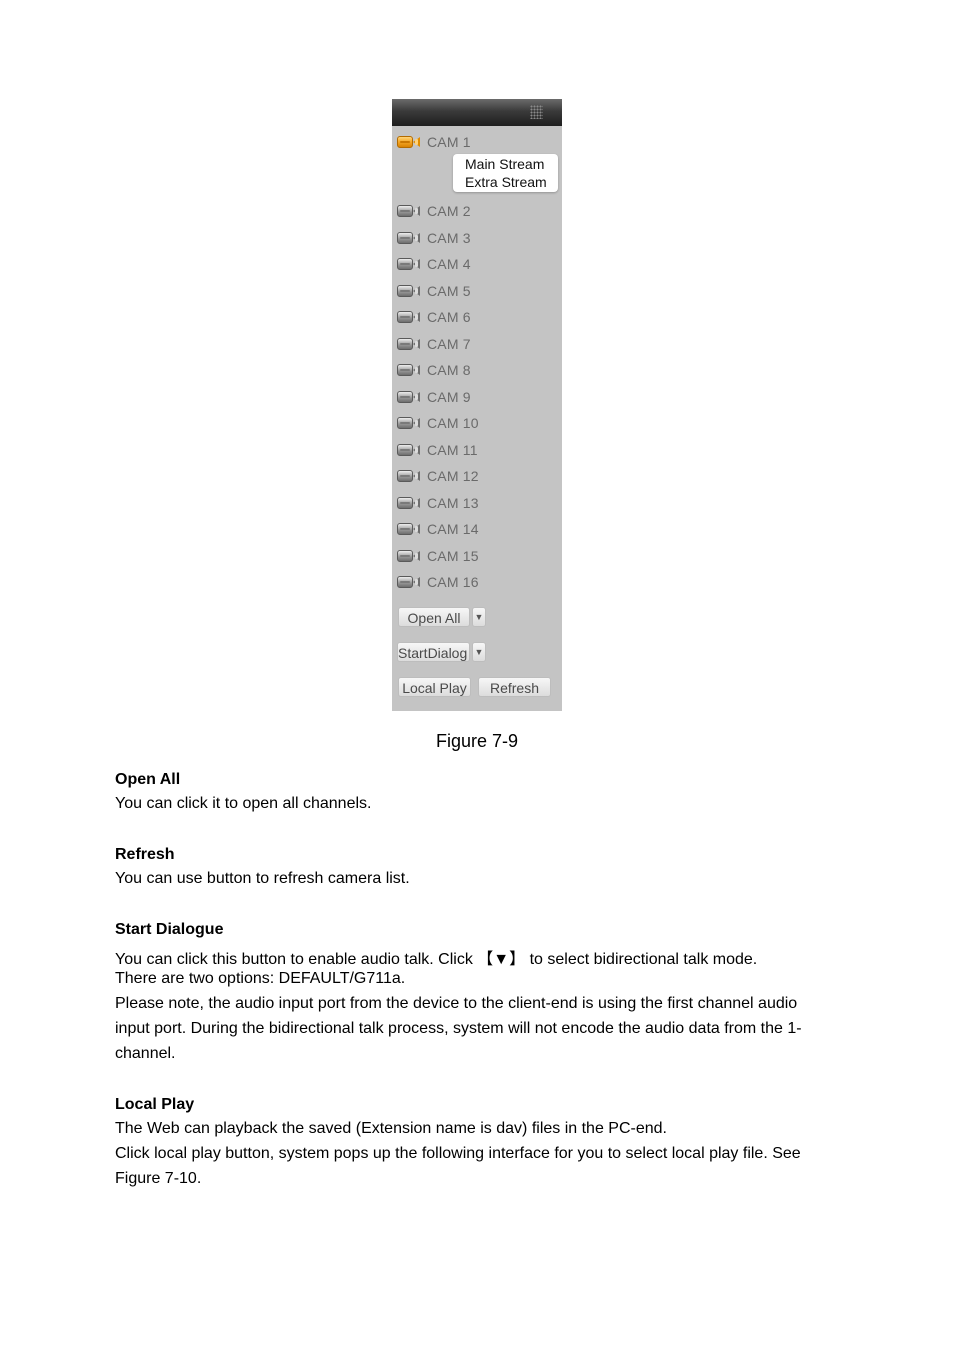 The width and height of the screenshot is (954, 1350). What do you see at coordinates (452, 449) in the screenshot?
I see `camera-label: CAM 11` at bounding box center [452, 449].